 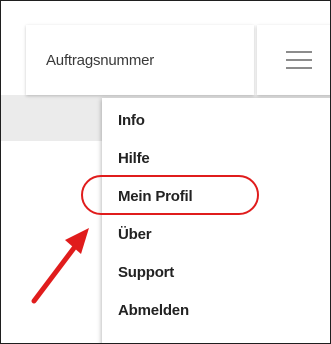 I want to click on hamburger-menu-button, so click(x=293, y=60).